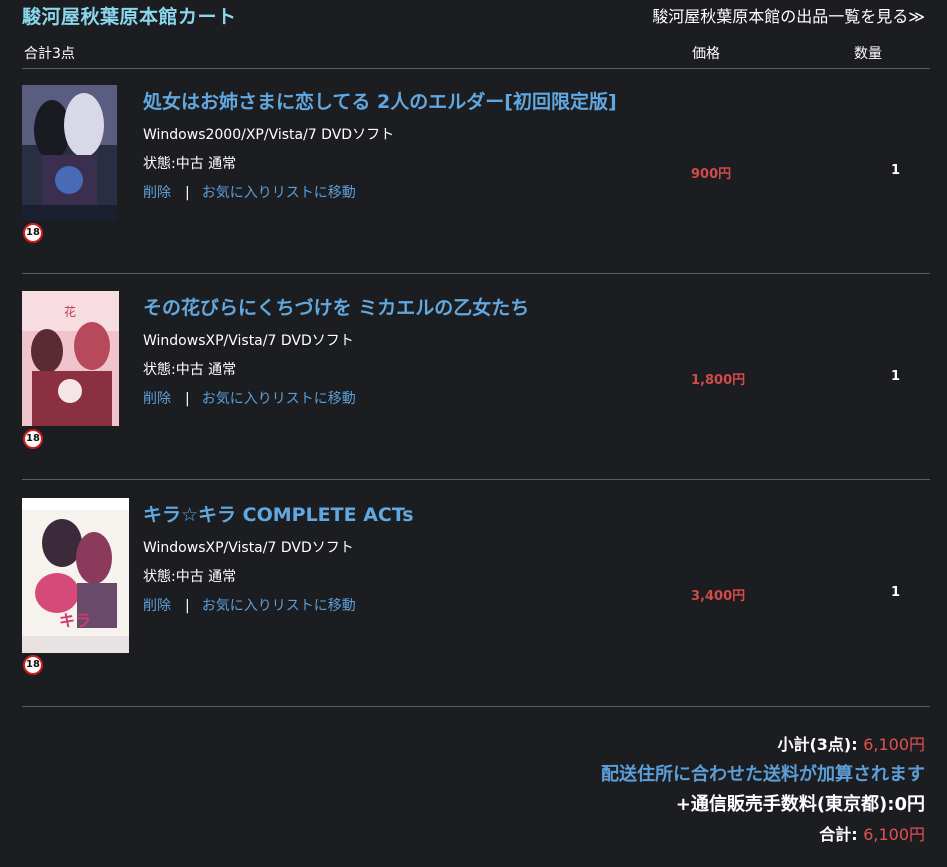 This screenshot has height=867, width=947. What do you see at coordinates (69, 152) in the screenshot?
I see `product-cover-image` at bounding box center [69, 152].